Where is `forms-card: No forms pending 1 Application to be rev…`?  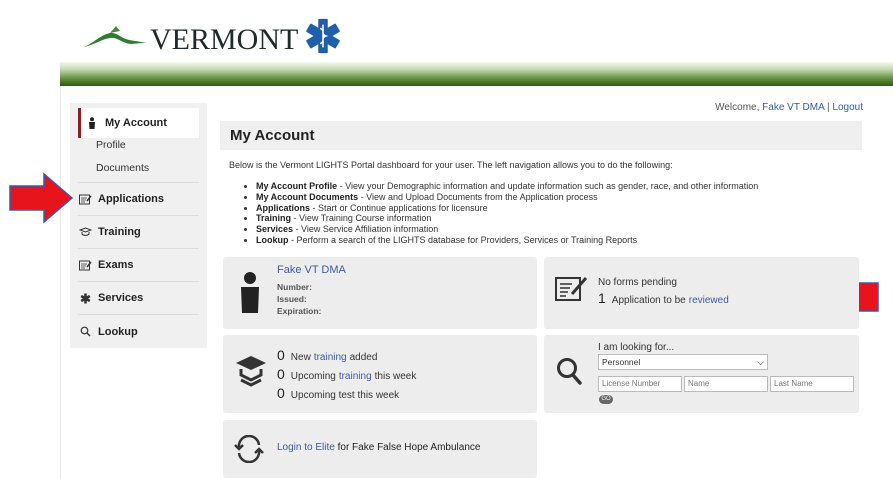 forms-card: No forms pending 1 Application to be rev… is located at coordinates (701, 293).